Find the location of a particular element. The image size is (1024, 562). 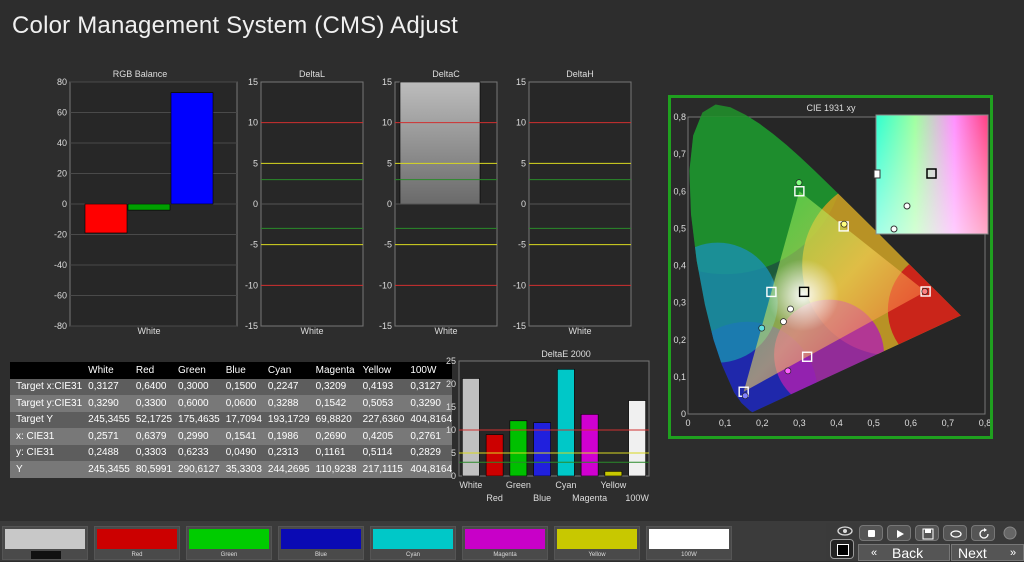

y-ticks: 15 10 5 0 -5 -10 -15 is located at coordinates (251, 204).